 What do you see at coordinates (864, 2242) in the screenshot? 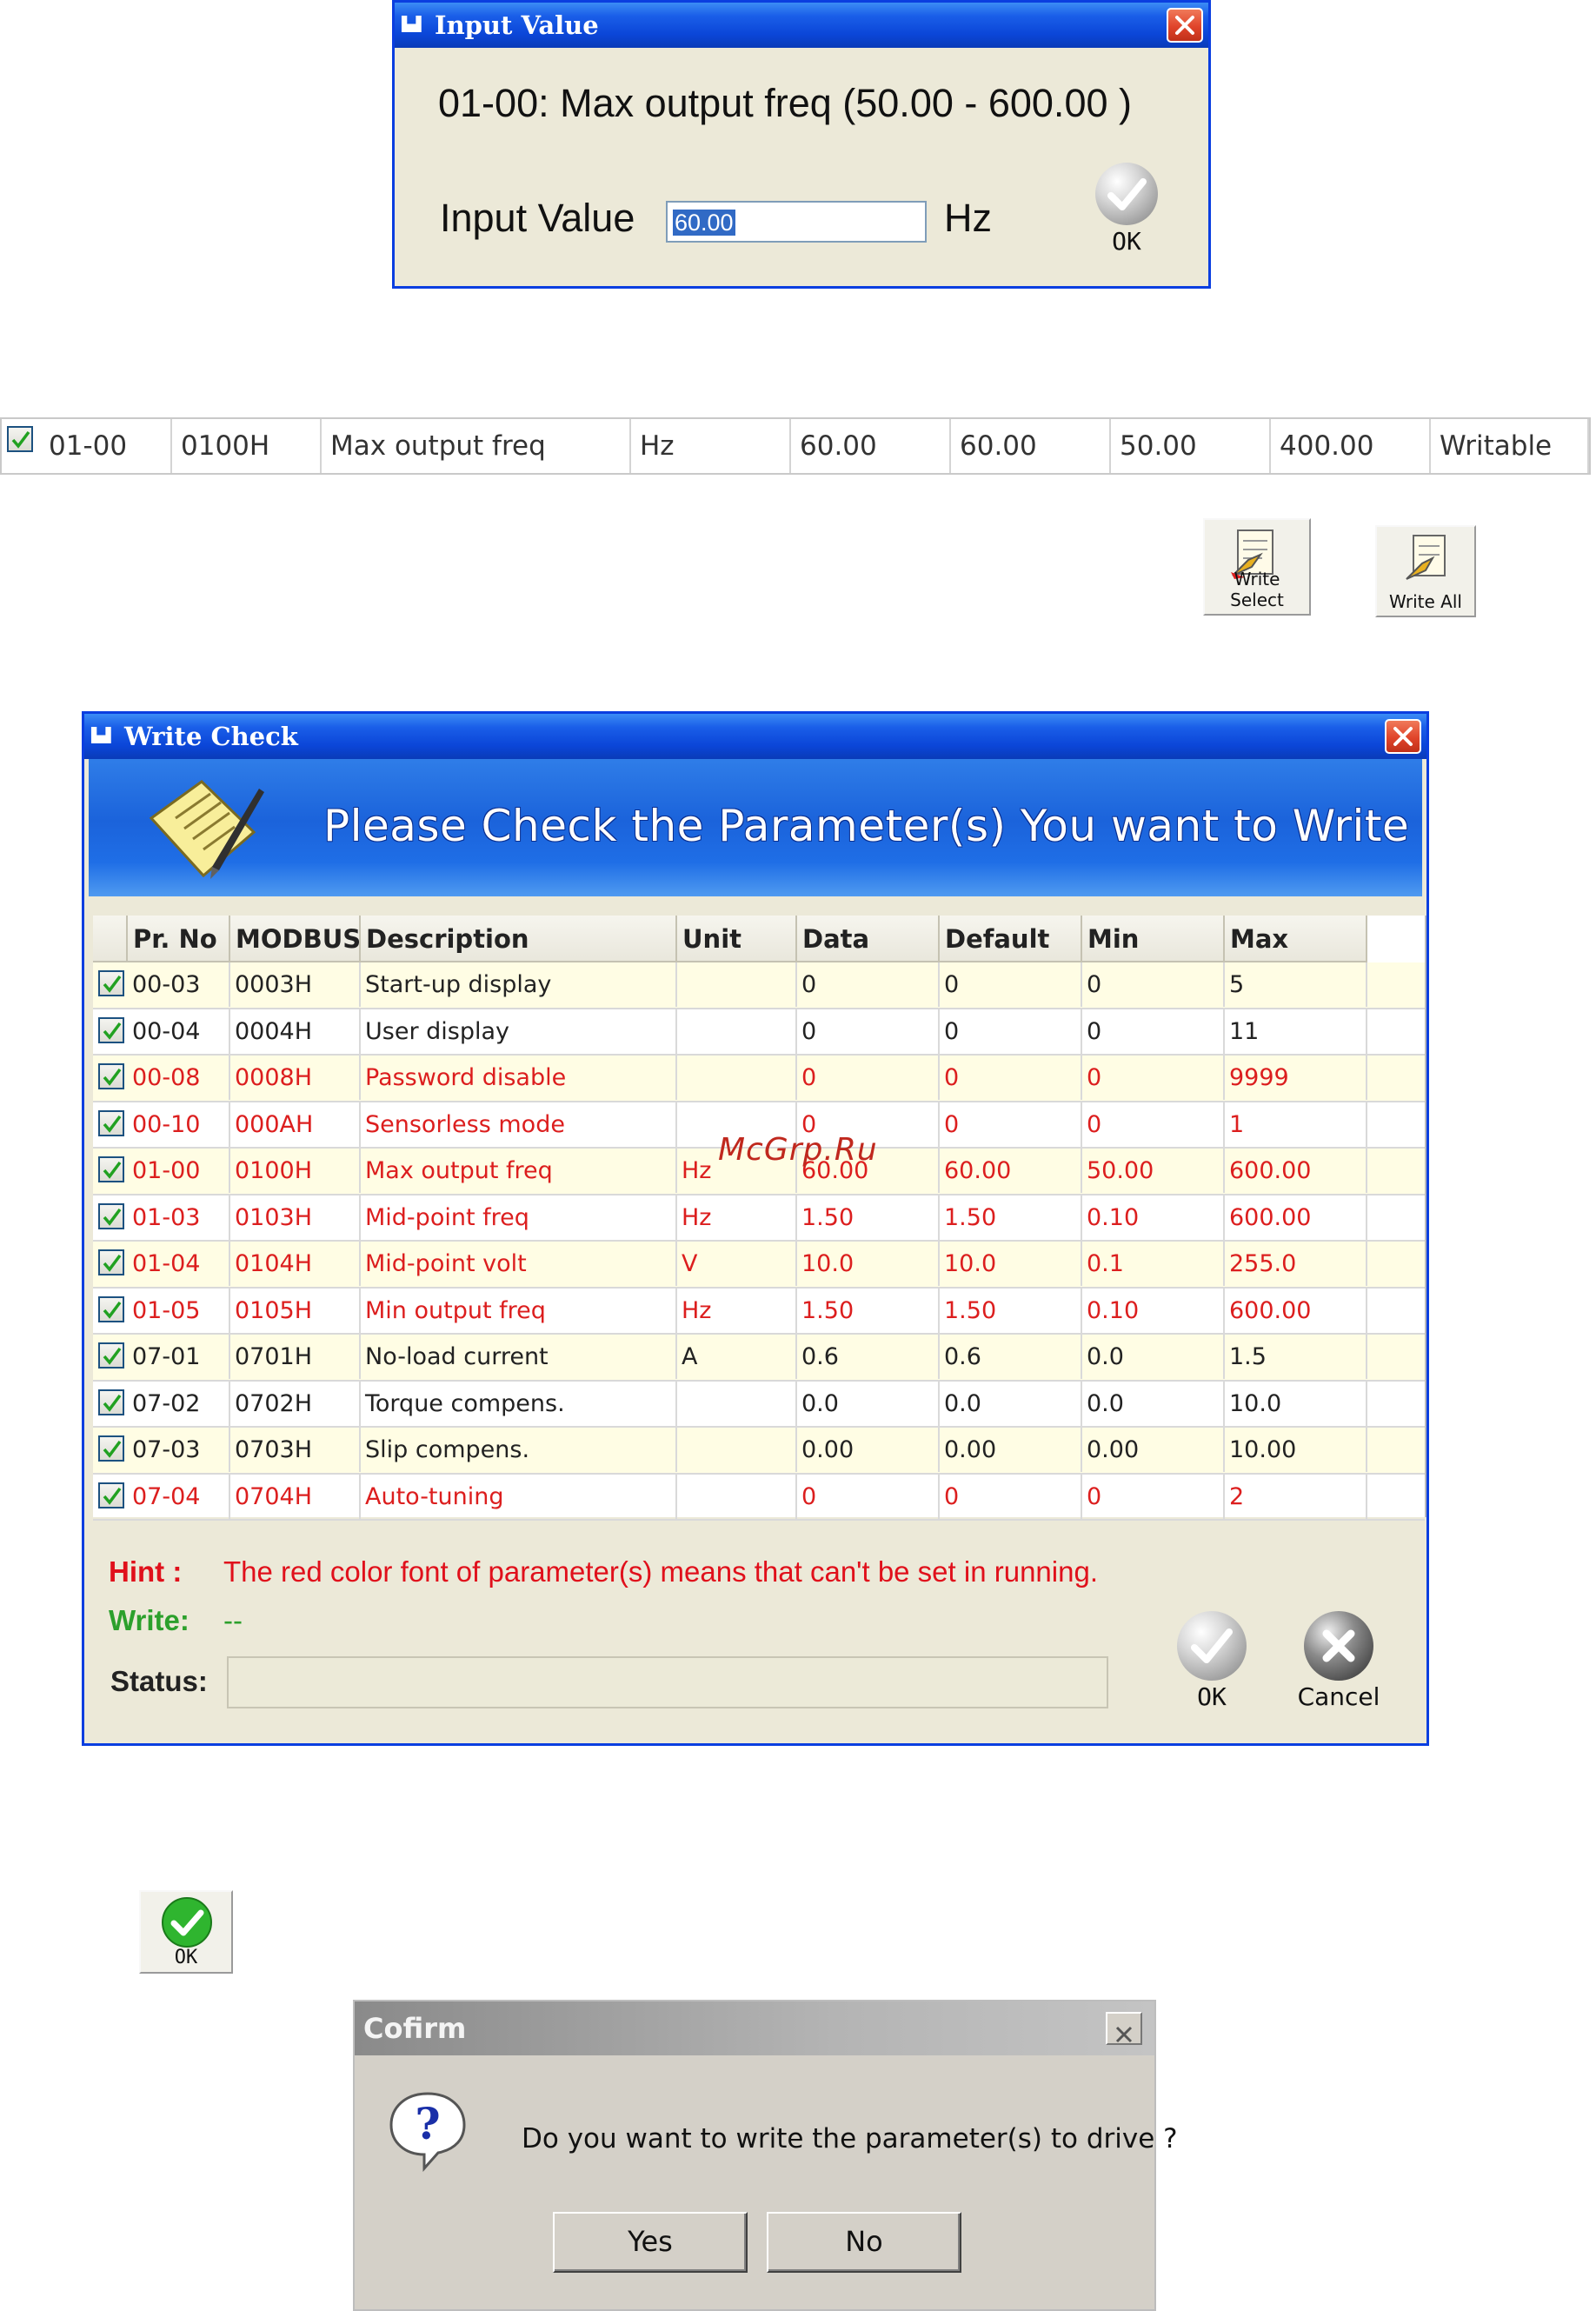
I see `no-button: No` at bounding box center [864, 2242].